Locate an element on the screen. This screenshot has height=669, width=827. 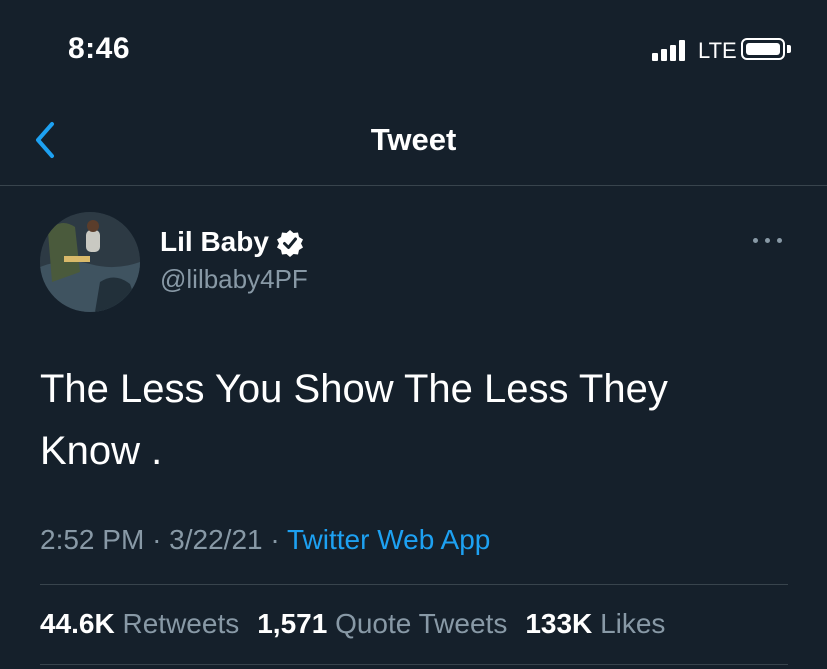
nav-bar: Tweet is located at coordinates (413, 143).